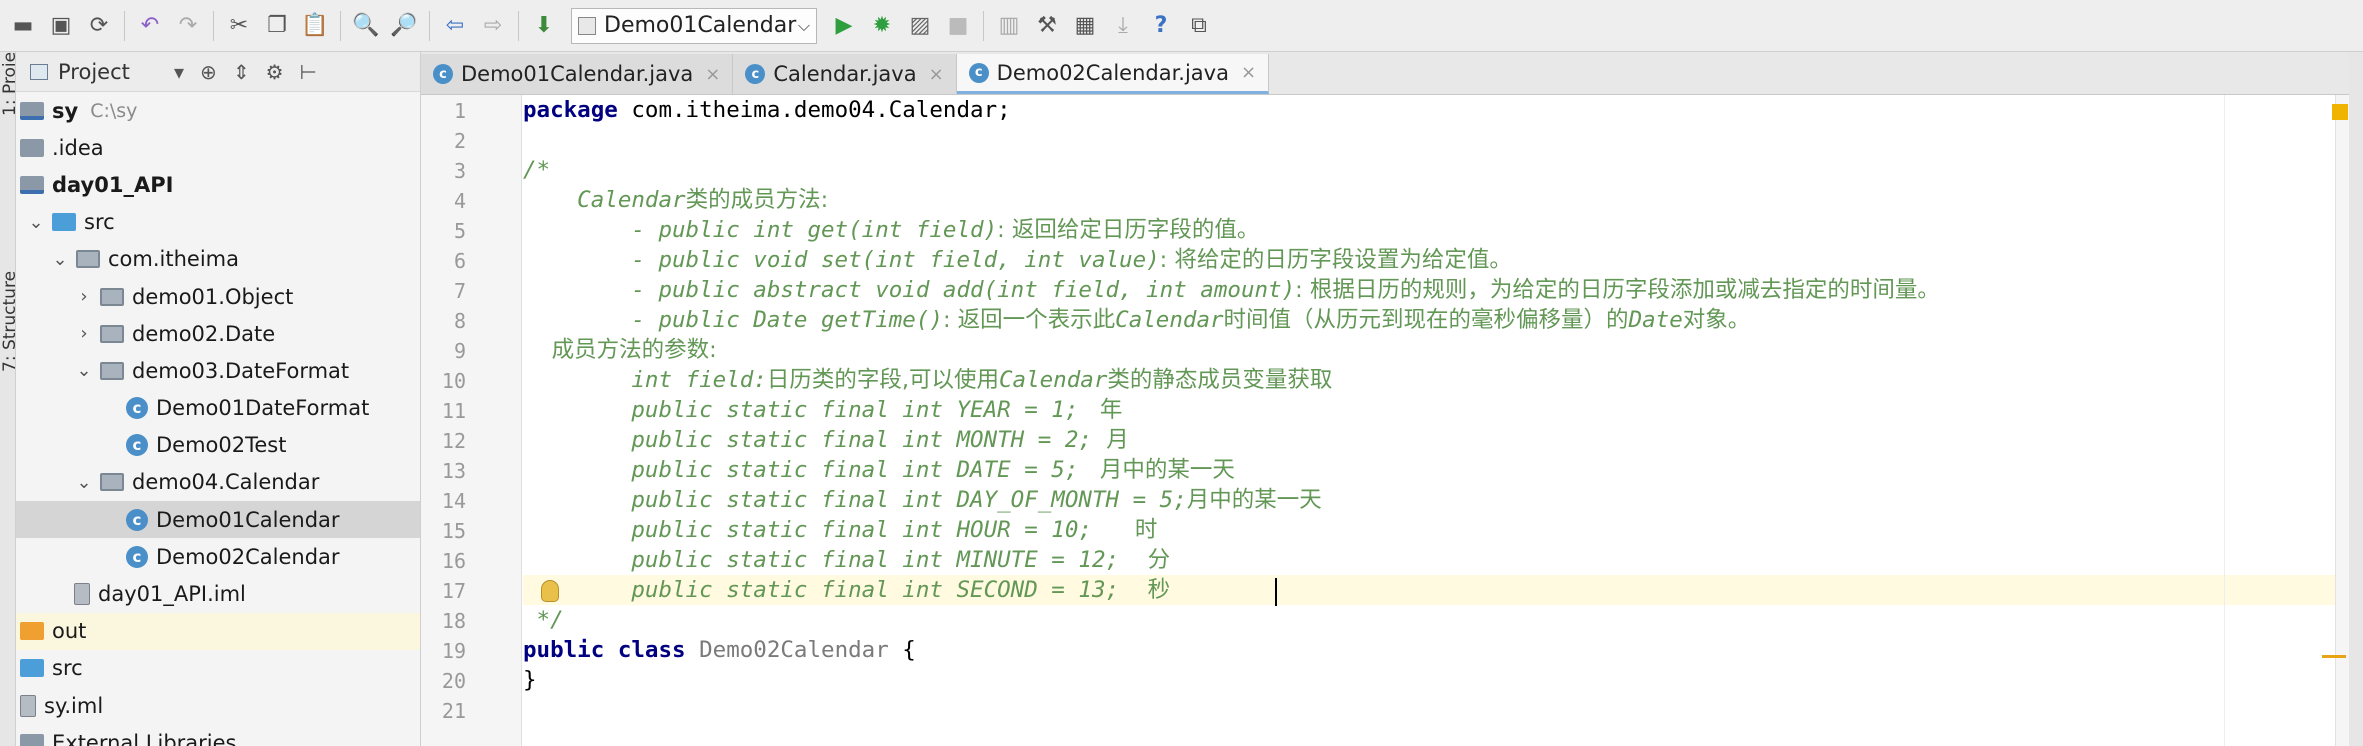 Image resolution: width=2363 pixels, height=746 pixels. I want to click on redo-icon: ↷, so click(188, 26).